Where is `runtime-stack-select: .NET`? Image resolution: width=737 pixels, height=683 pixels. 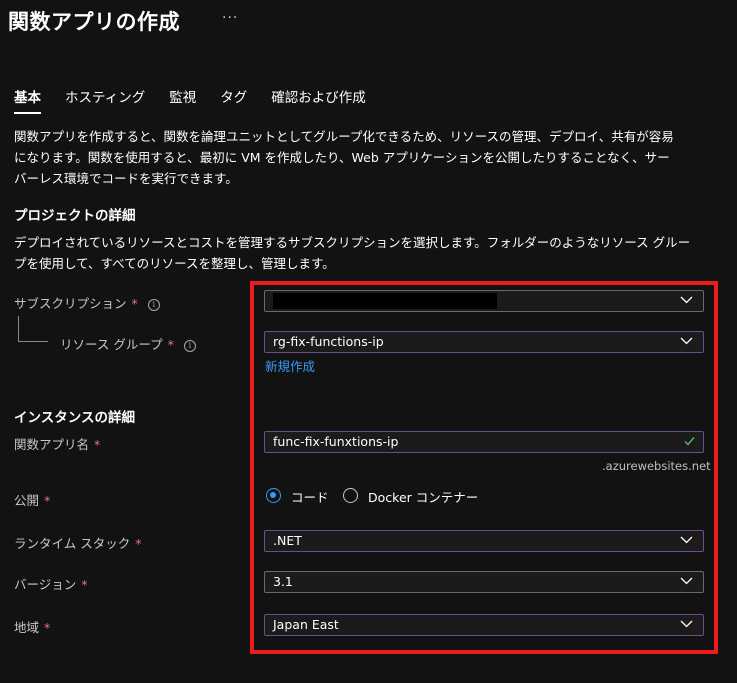 runtime-stack-select: .NET is located at coordinates (484, 541).